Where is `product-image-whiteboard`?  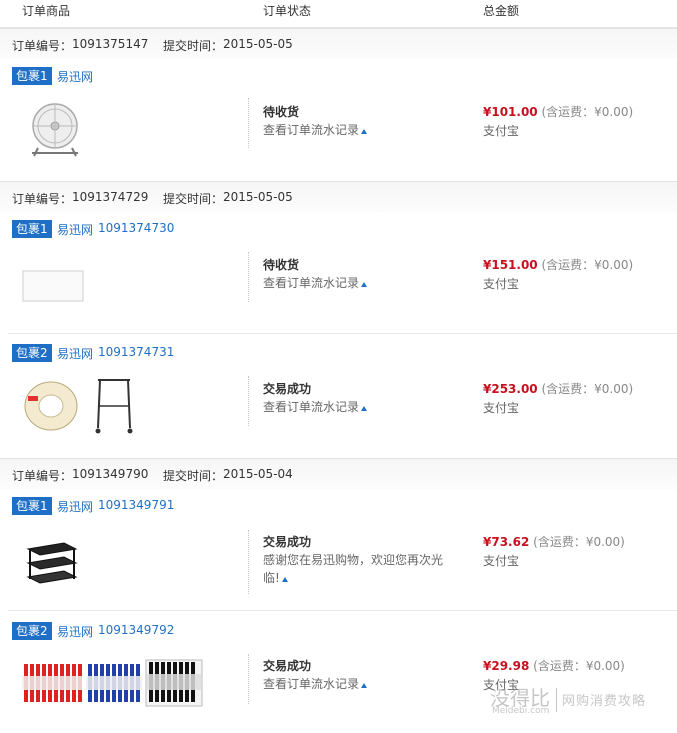
product-image-whiteboard is located at coordinates (53, 287).